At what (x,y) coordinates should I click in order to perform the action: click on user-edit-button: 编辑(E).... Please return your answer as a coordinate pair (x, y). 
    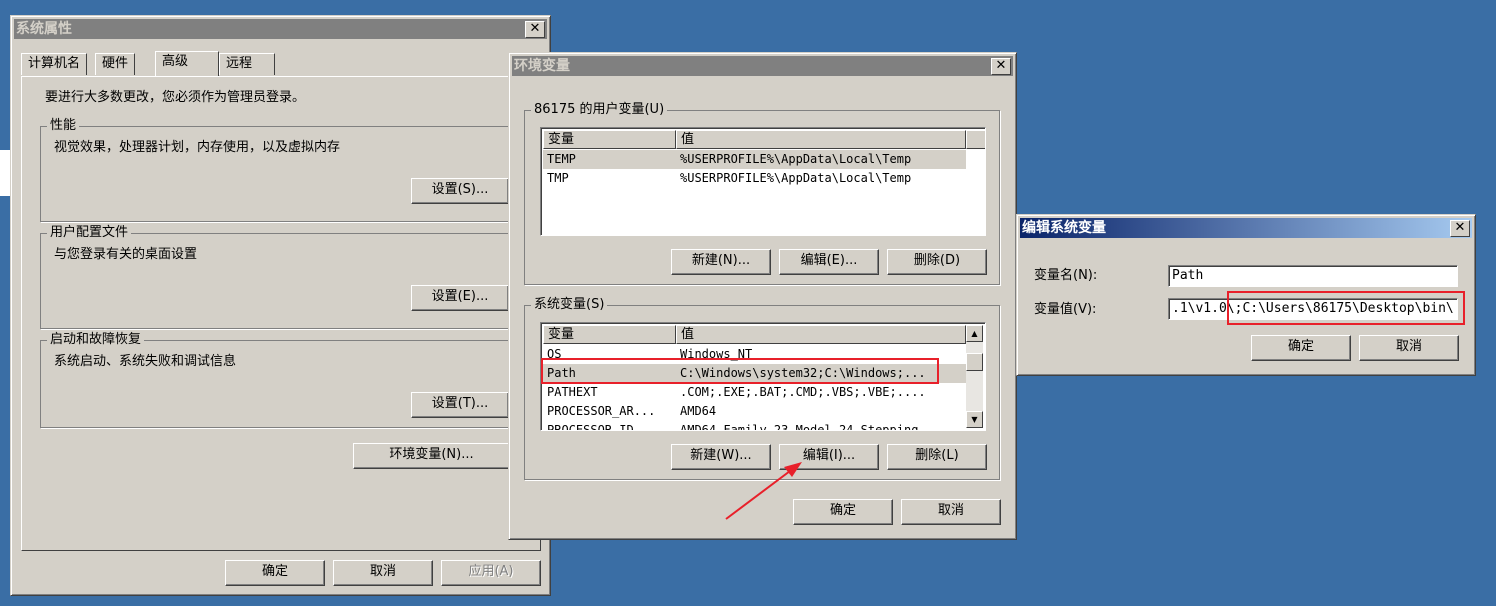
    Looking at the image, I should click on (829, 262).